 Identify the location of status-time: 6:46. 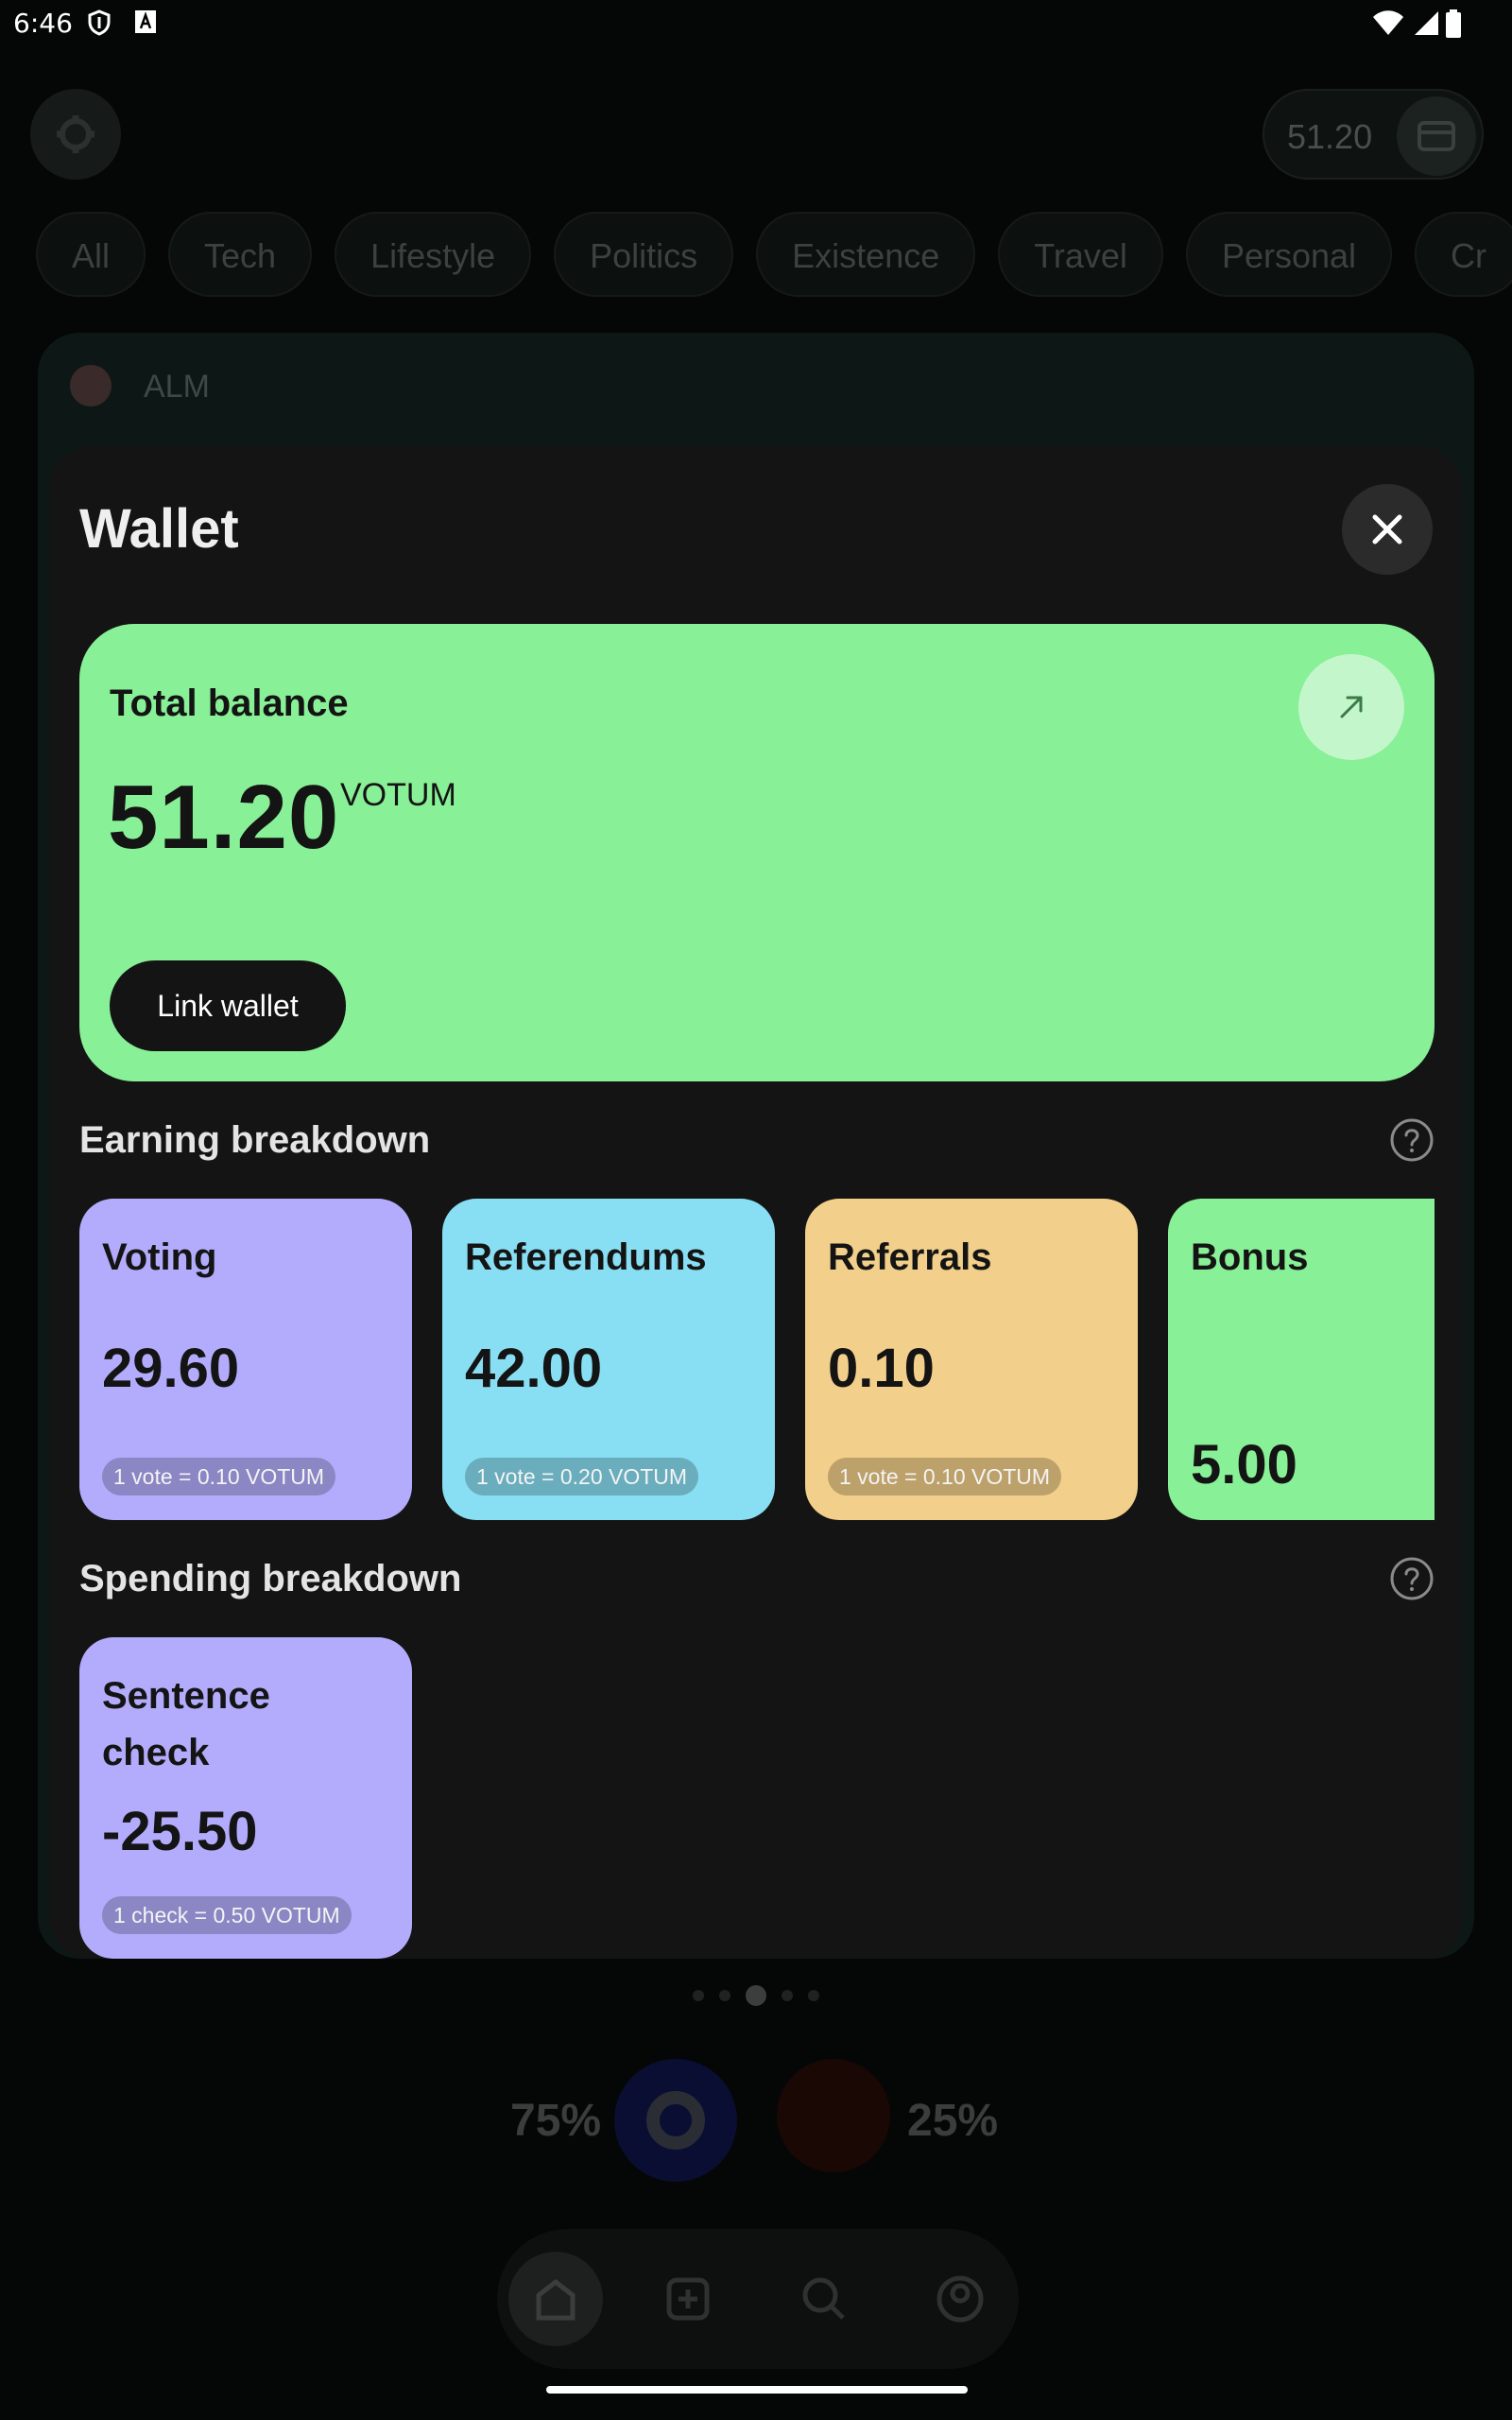
(43, 24).